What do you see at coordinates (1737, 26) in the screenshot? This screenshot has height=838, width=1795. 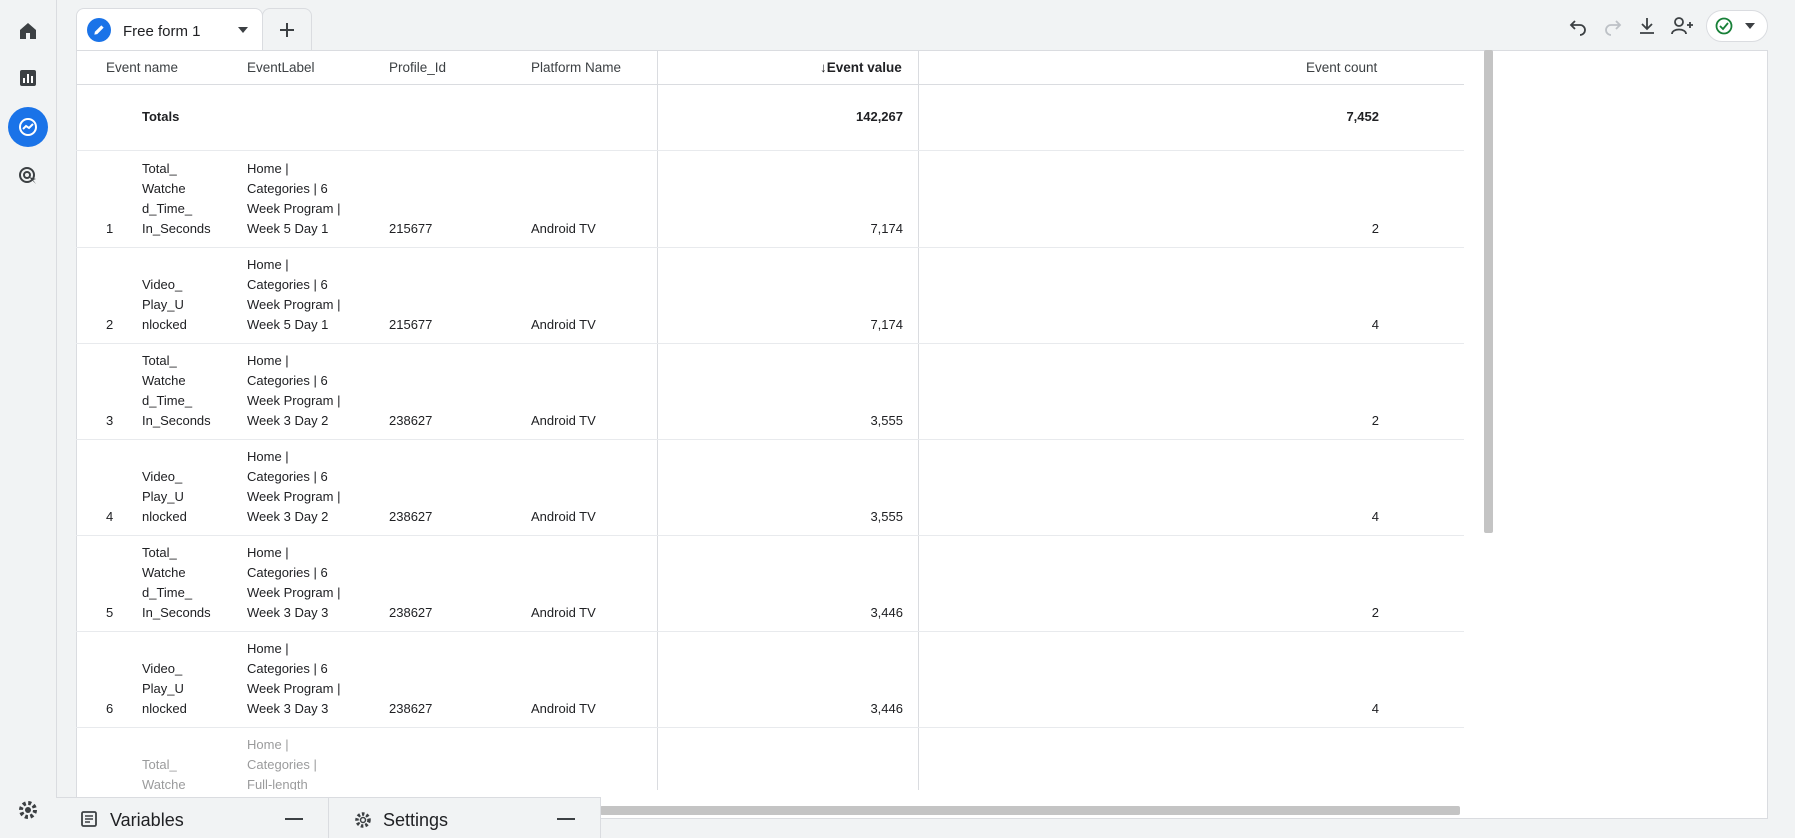 I see `status-check-dropdown` at bounding box center [1737, 26].